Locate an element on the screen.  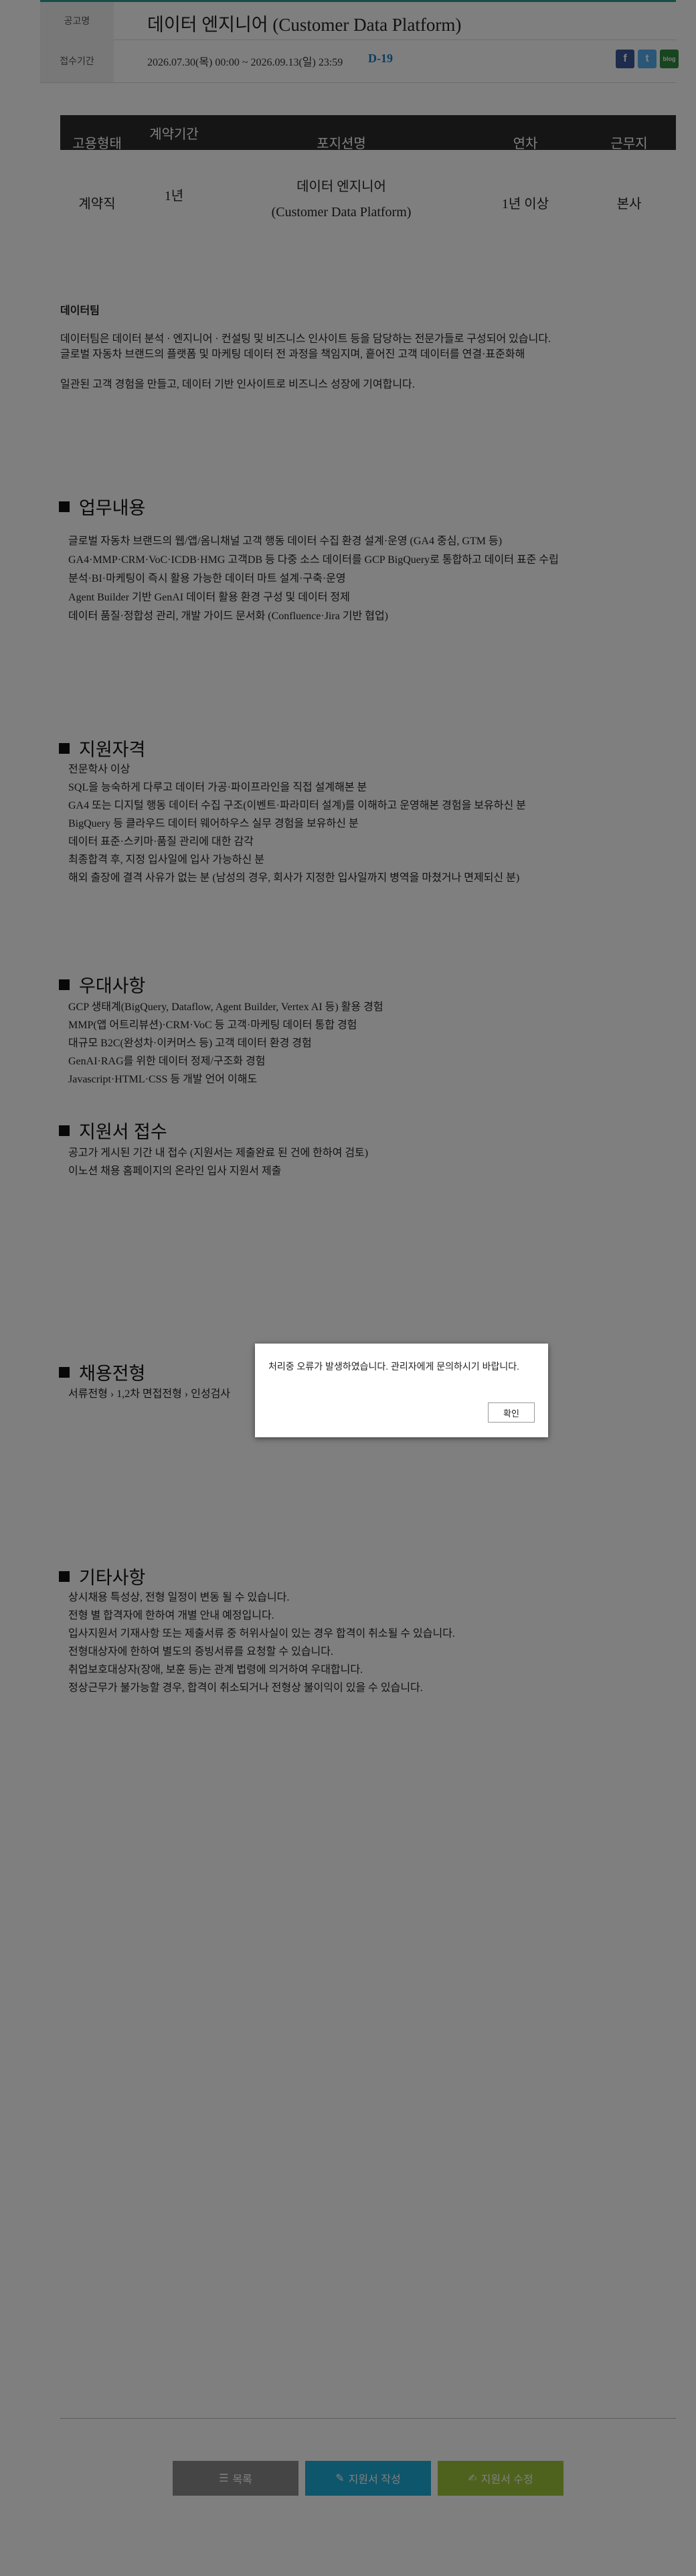
confirm-button: 확인 is located at coordinates (511, 1412).